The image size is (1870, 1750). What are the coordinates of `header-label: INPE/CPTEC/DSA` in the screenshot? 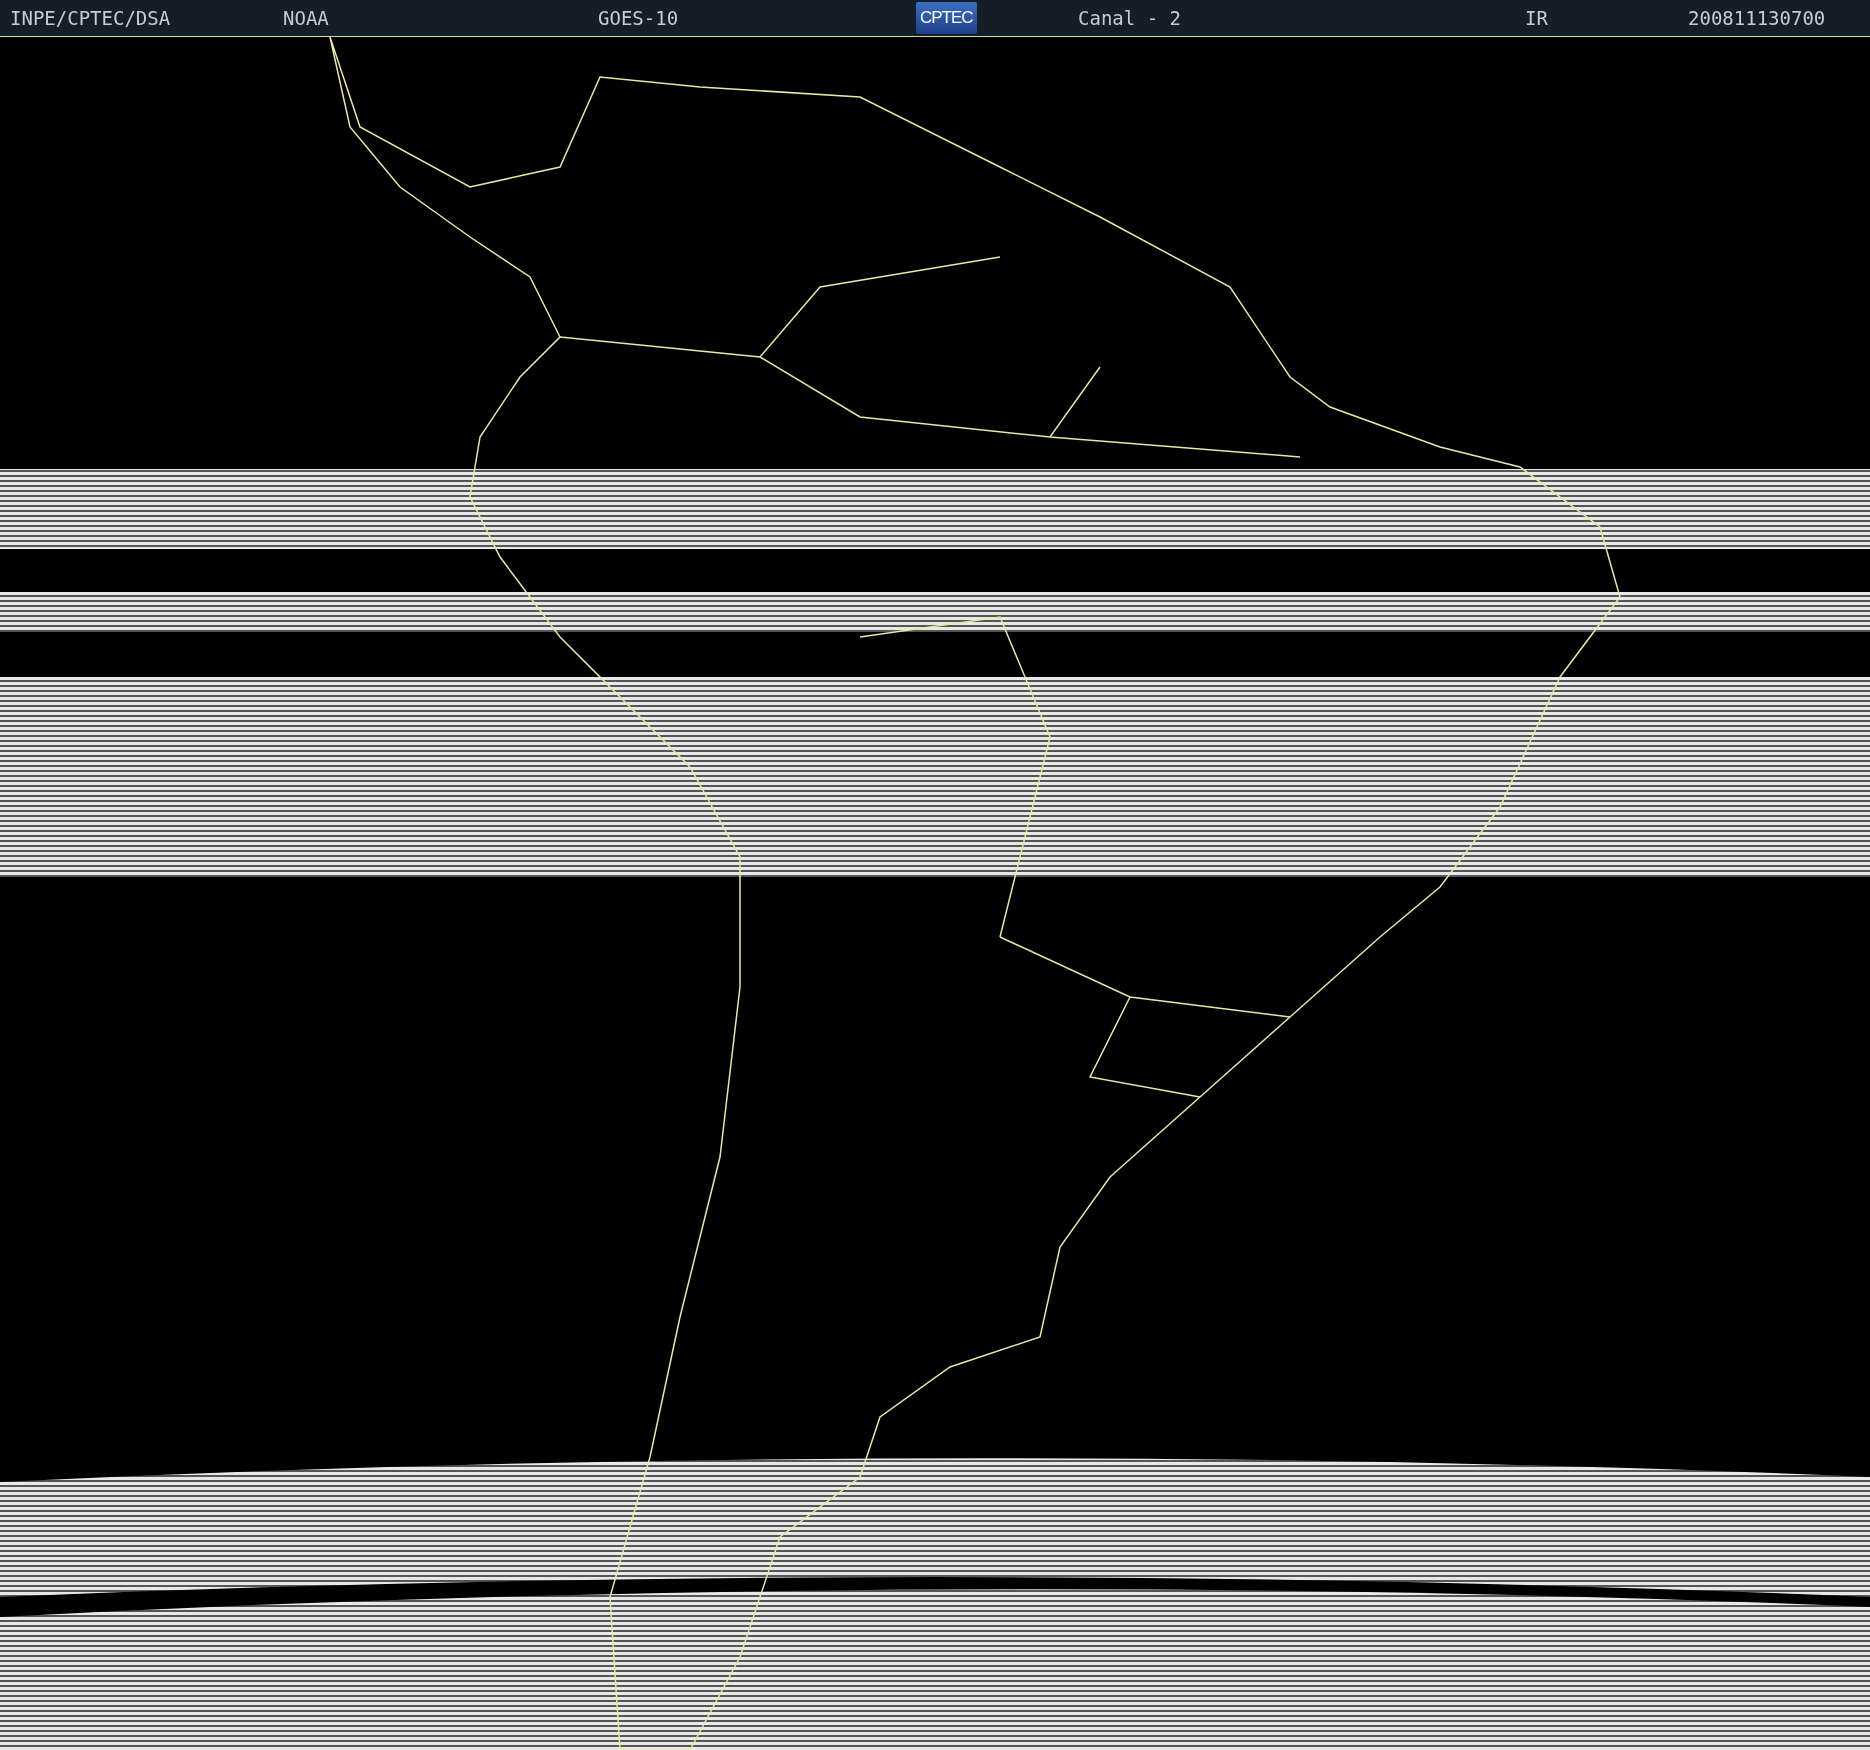 It's located at (91, 18).